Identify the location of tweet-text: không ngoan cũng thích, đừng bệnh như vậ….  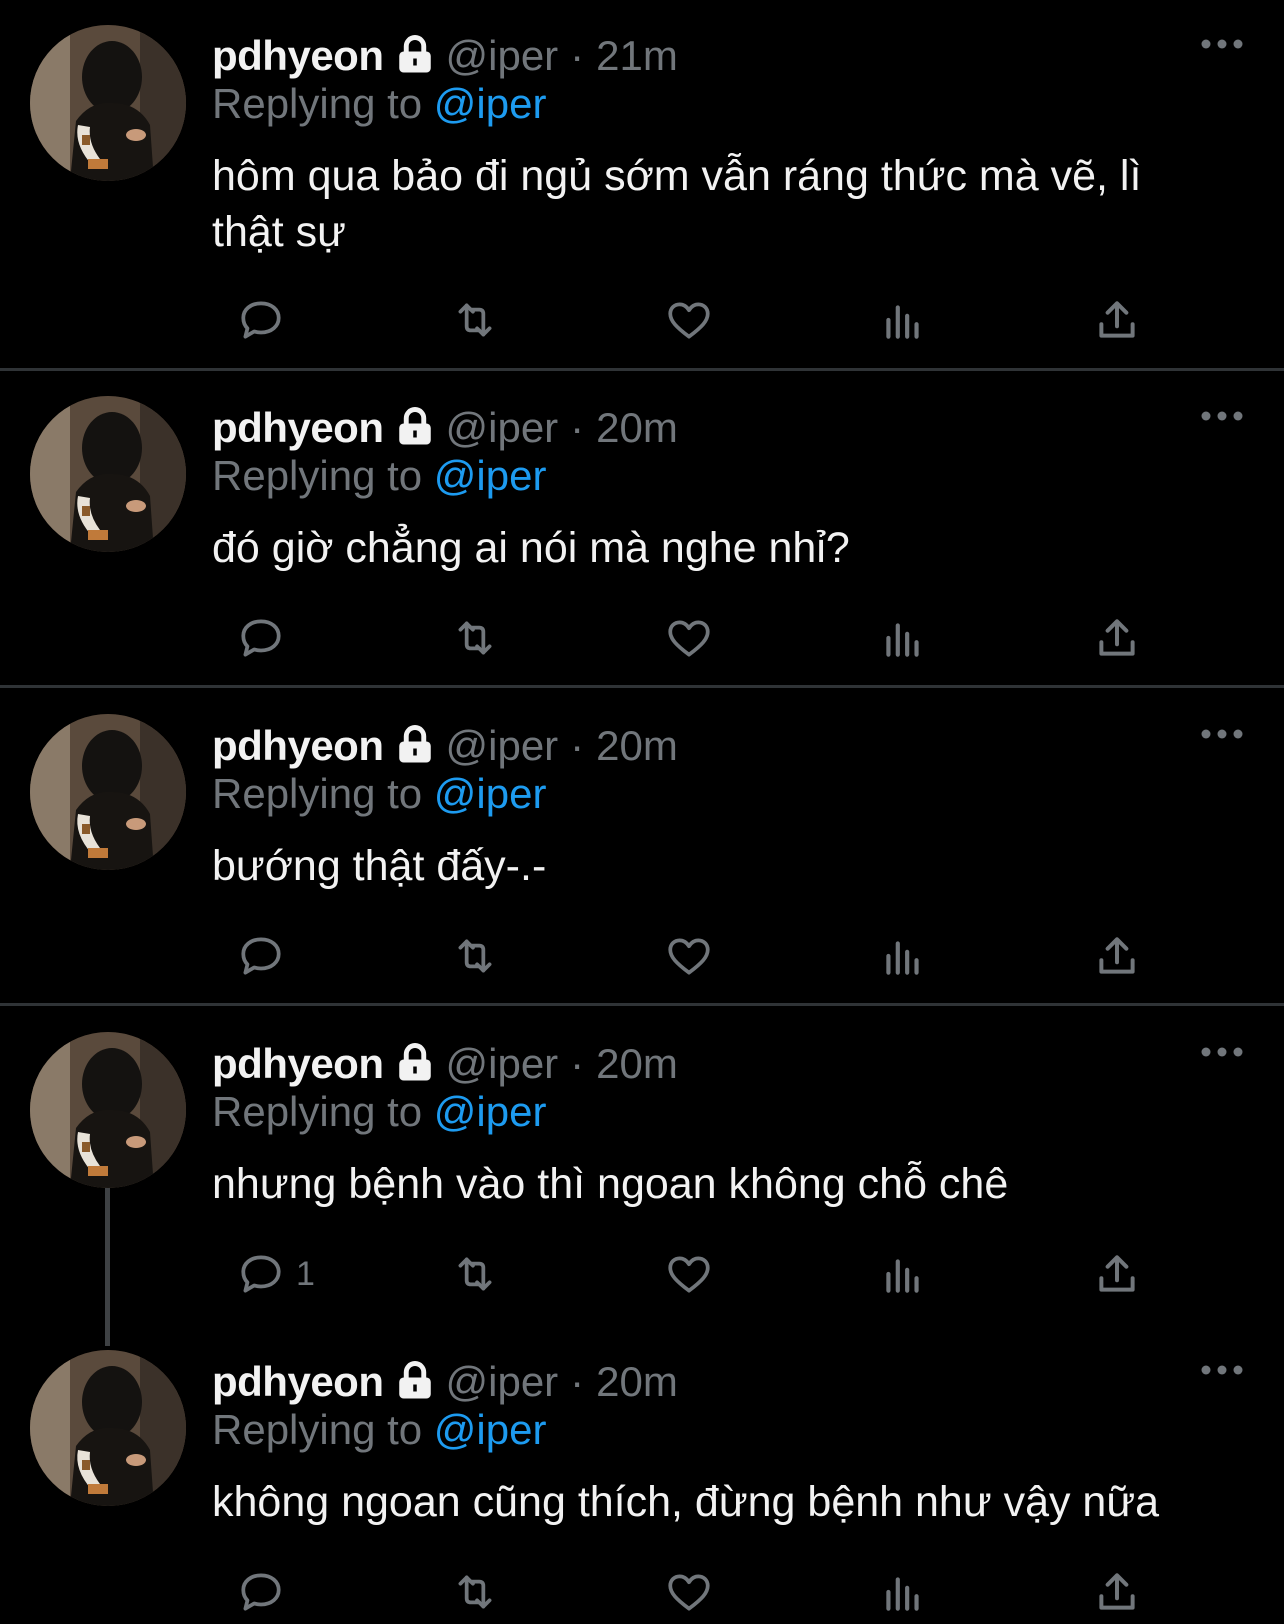
(686, 1502).